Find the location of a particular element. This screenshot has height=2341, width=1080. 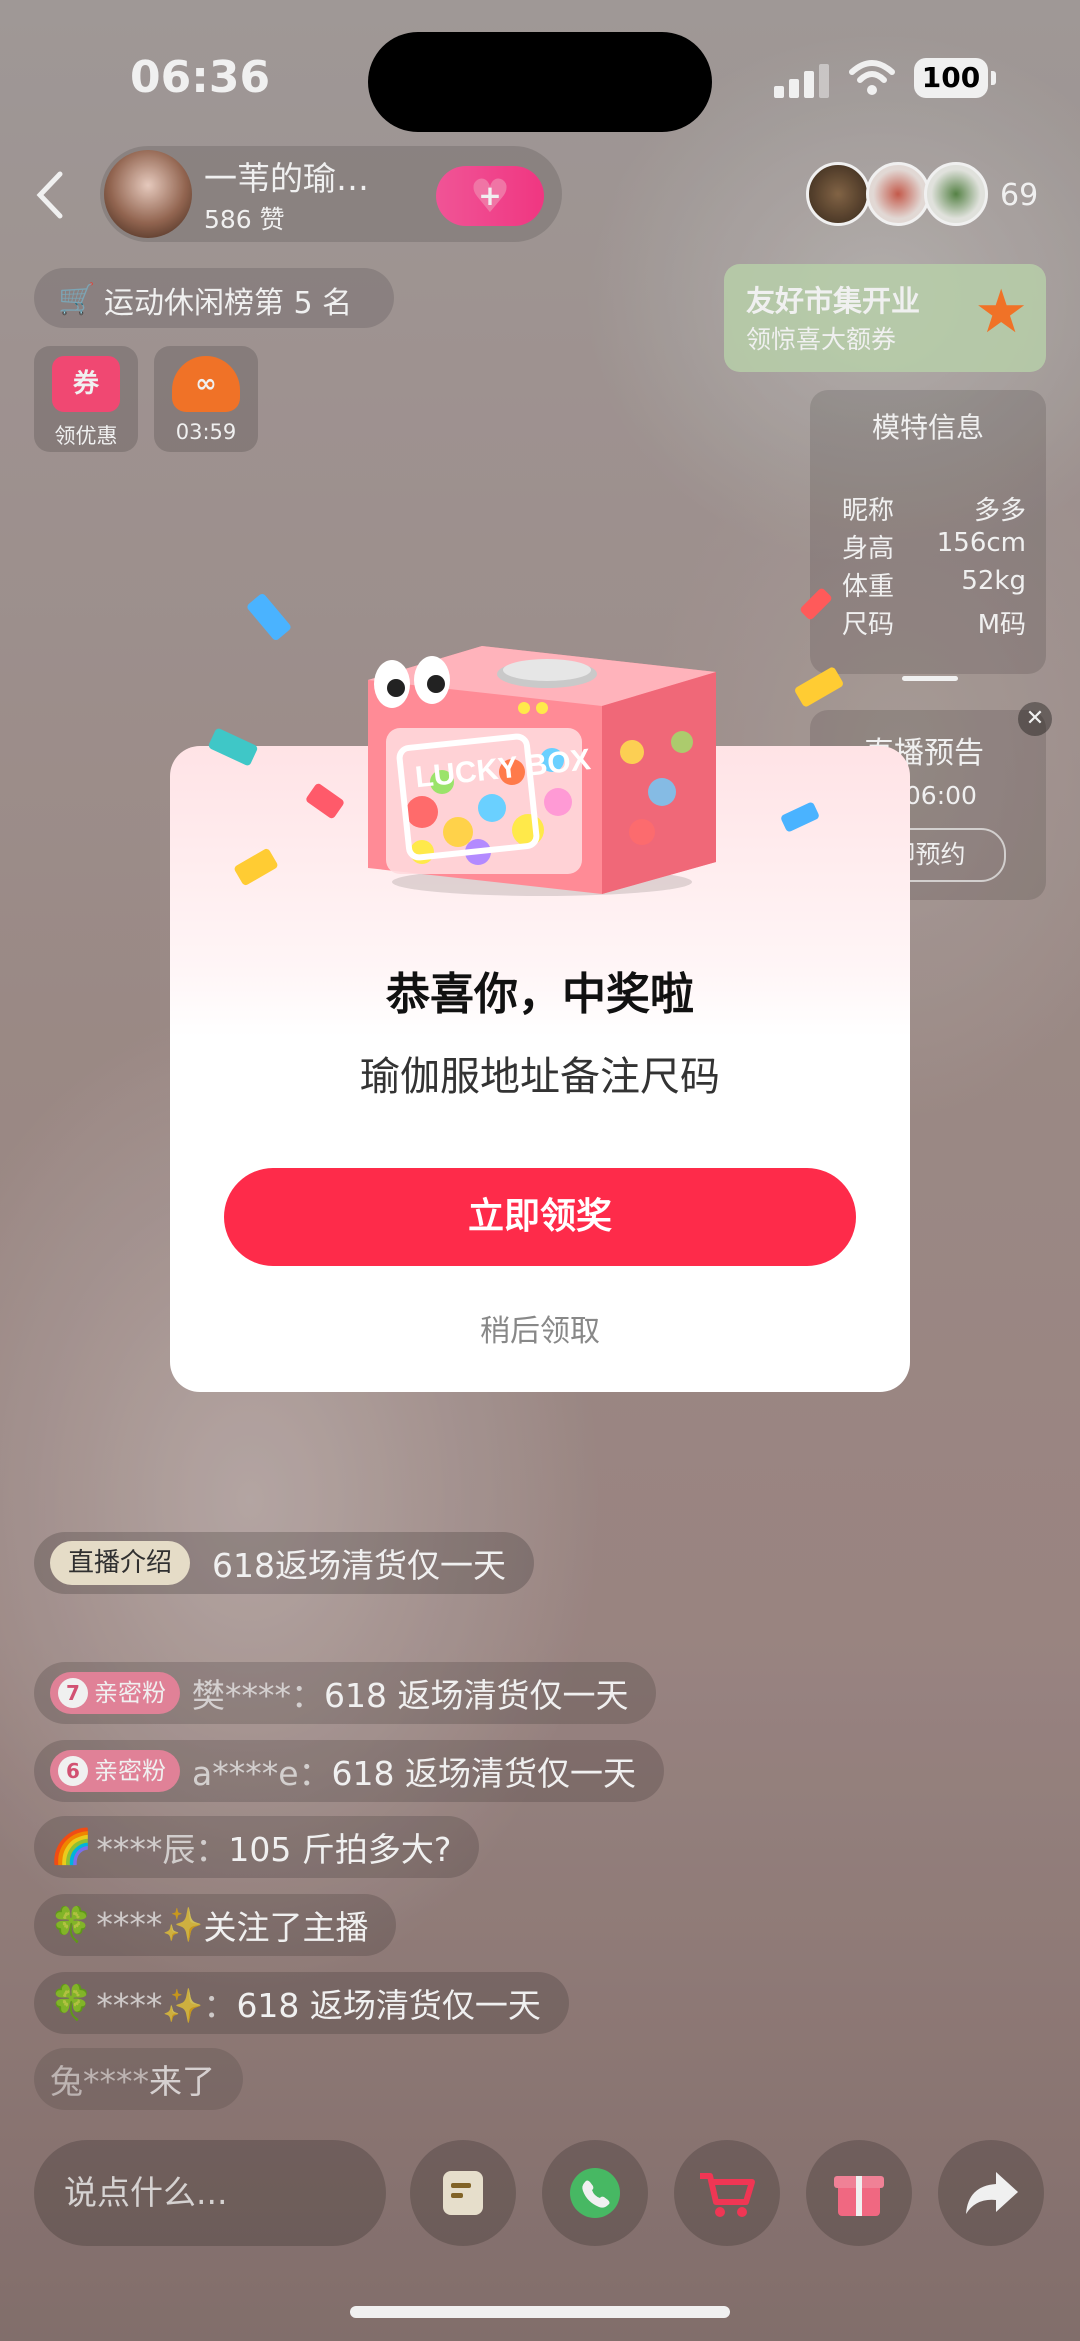

lucky-box-illustration: LUCKY BOX is located at coordinates (542, 771).